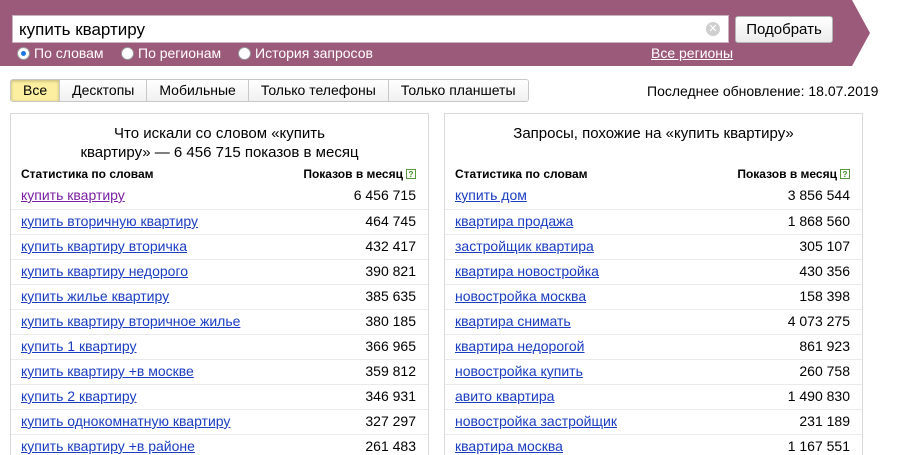 The image size is (900, 455). I want to click on query-count: 327 297, so click(390, 421).